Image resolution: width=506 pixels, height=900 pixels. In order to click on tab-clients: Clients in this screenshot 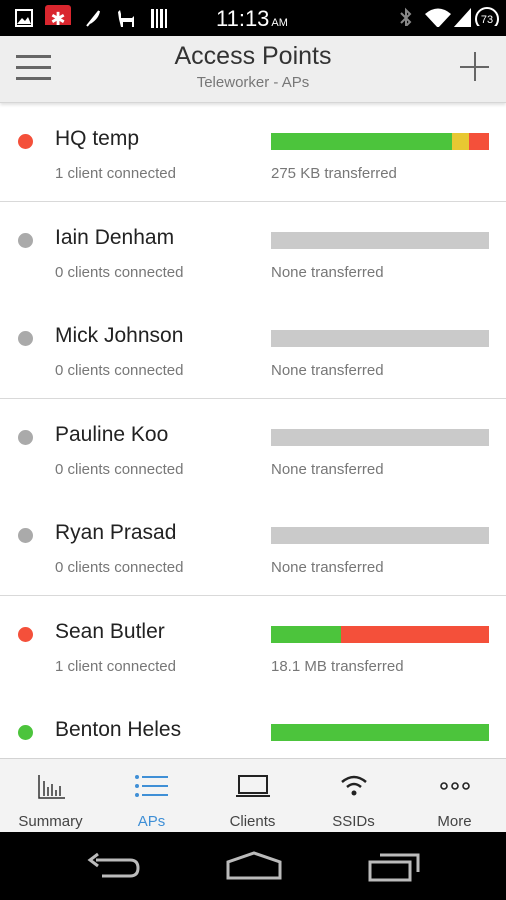, I will do `click(252, 796)`.